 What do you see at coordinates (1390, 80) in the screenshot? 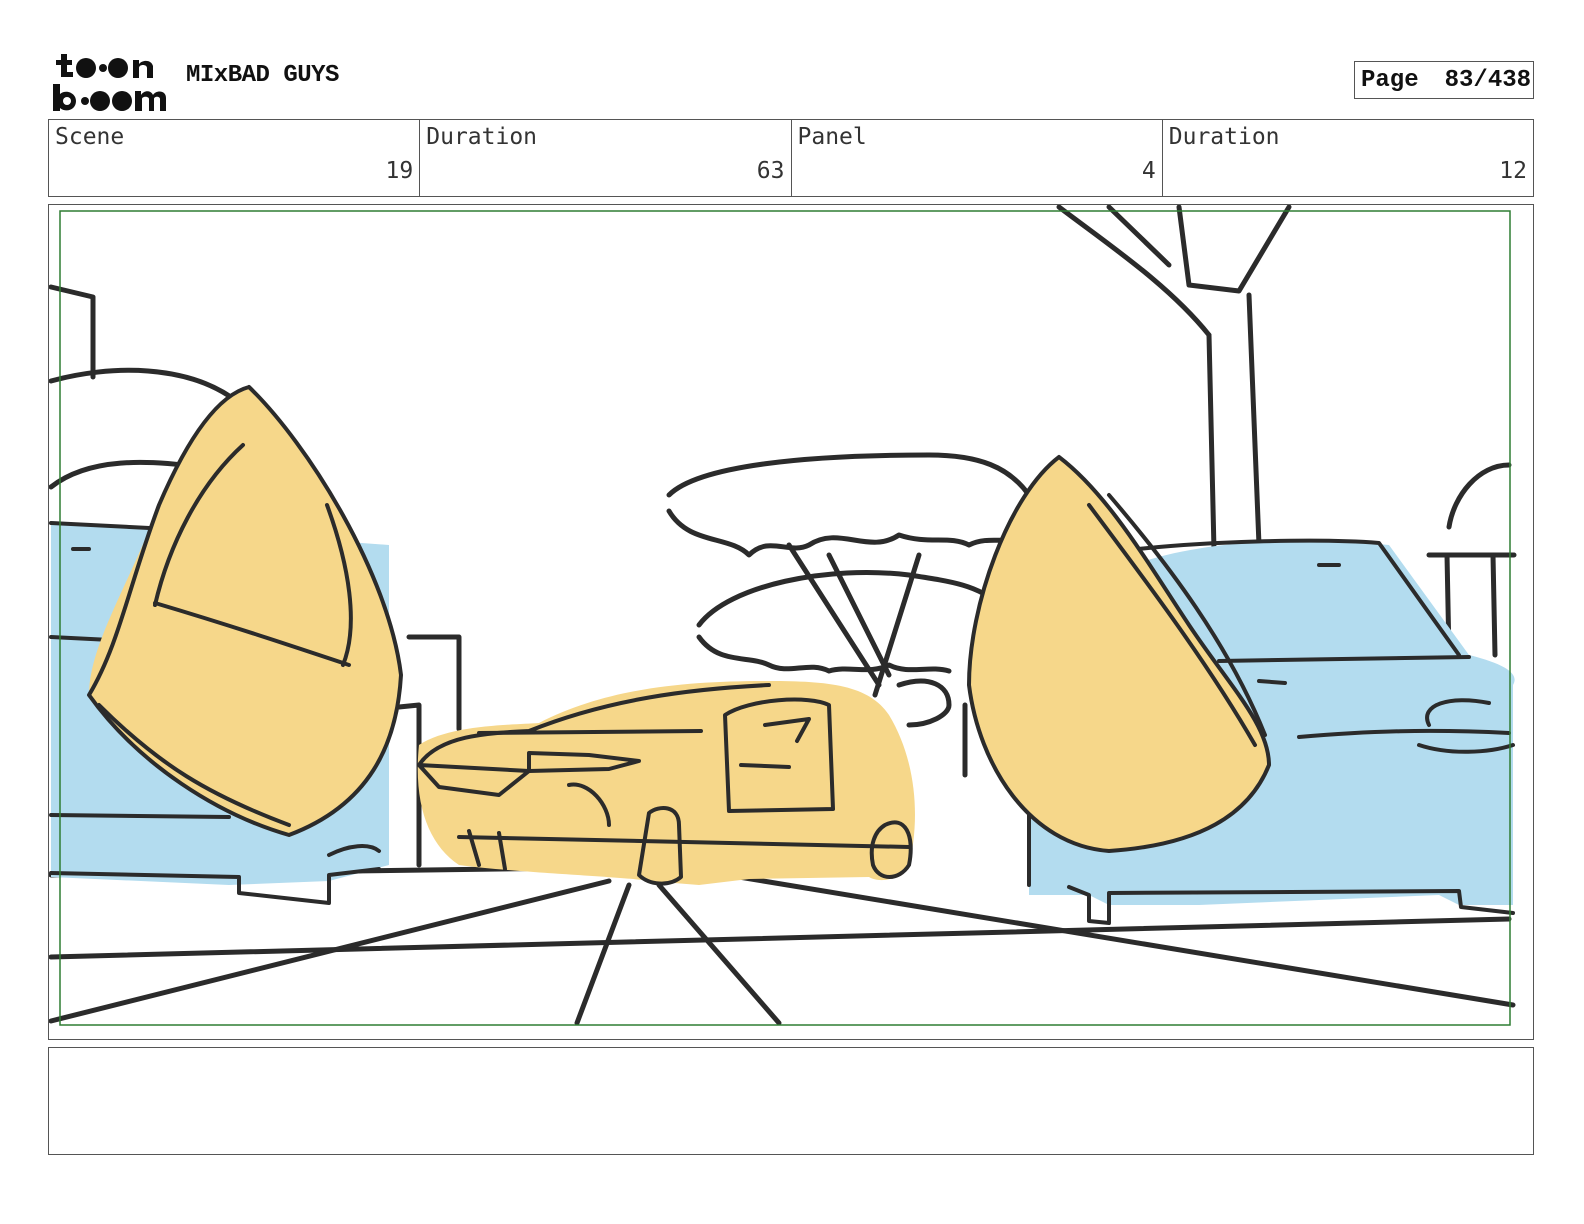
I see `page-label: Page` at bounding box center [1390, 80].